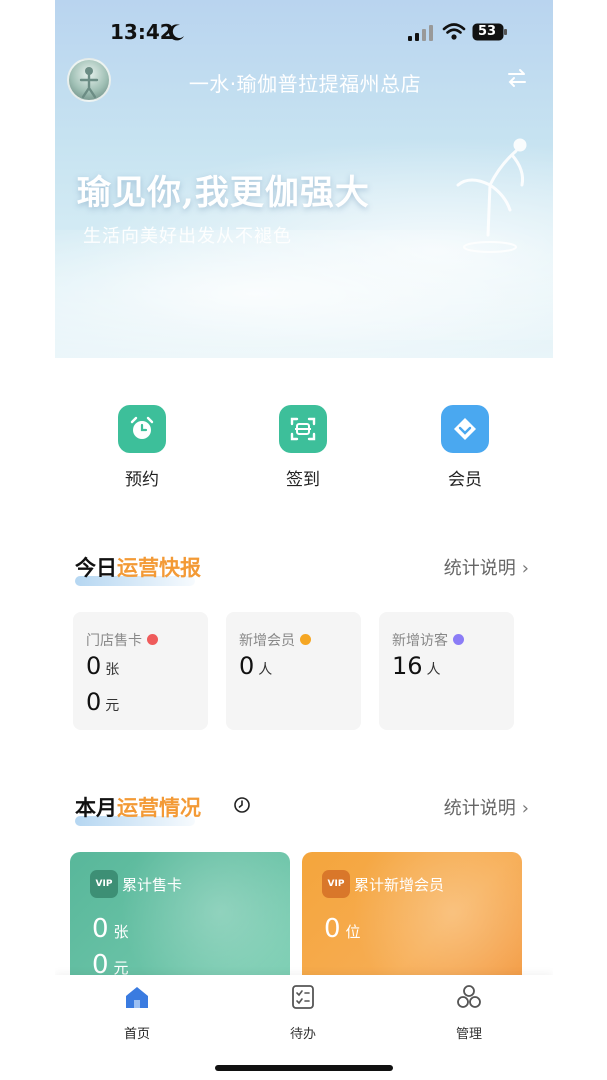 This screenshot has width=607, height=1080. What do you see at coordinates (304, 1068) in the screenshot?
I see `home-indicator` at bounding box center [304, 1068].